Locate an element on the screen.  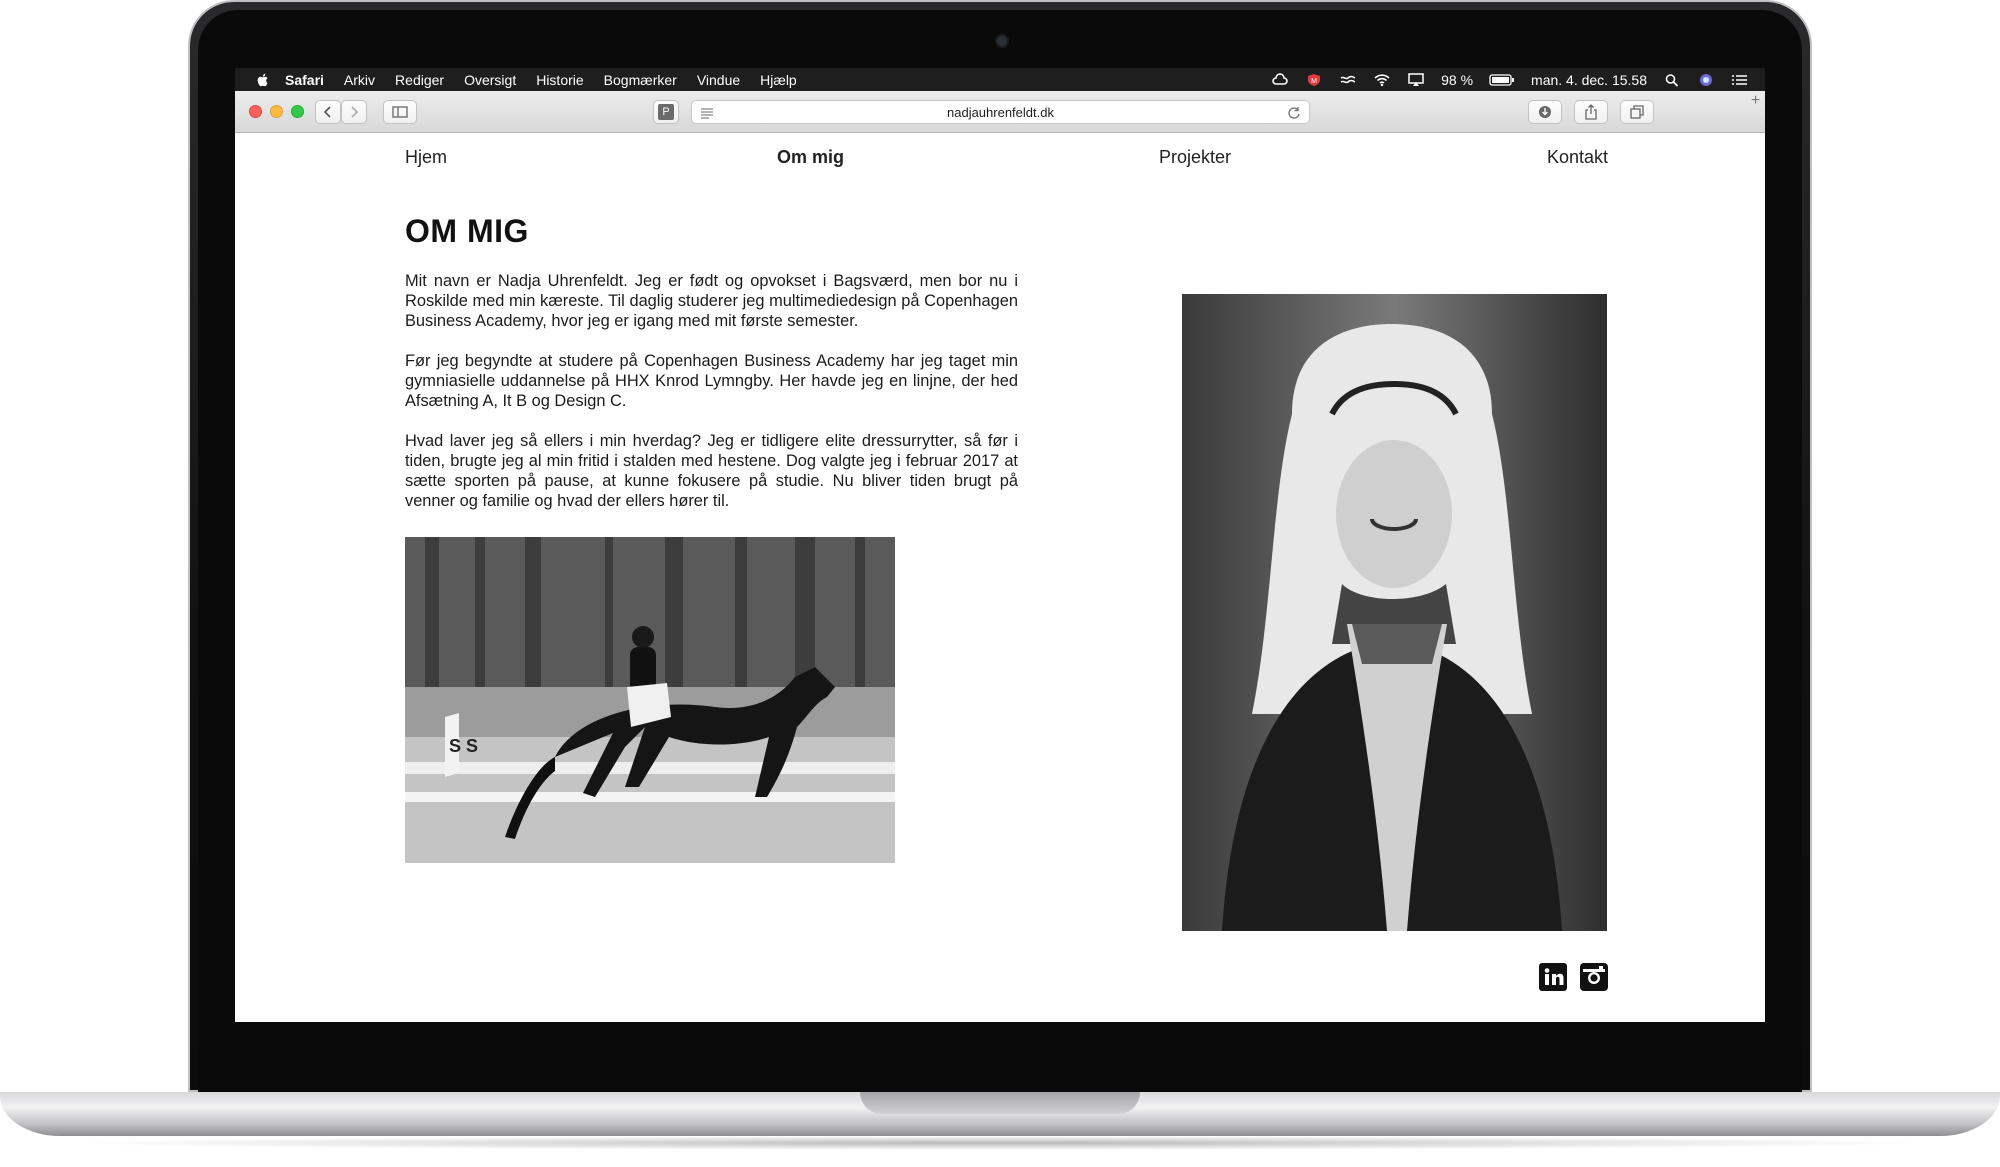
dressage-photo: S S is located at coordinates (650, 700).